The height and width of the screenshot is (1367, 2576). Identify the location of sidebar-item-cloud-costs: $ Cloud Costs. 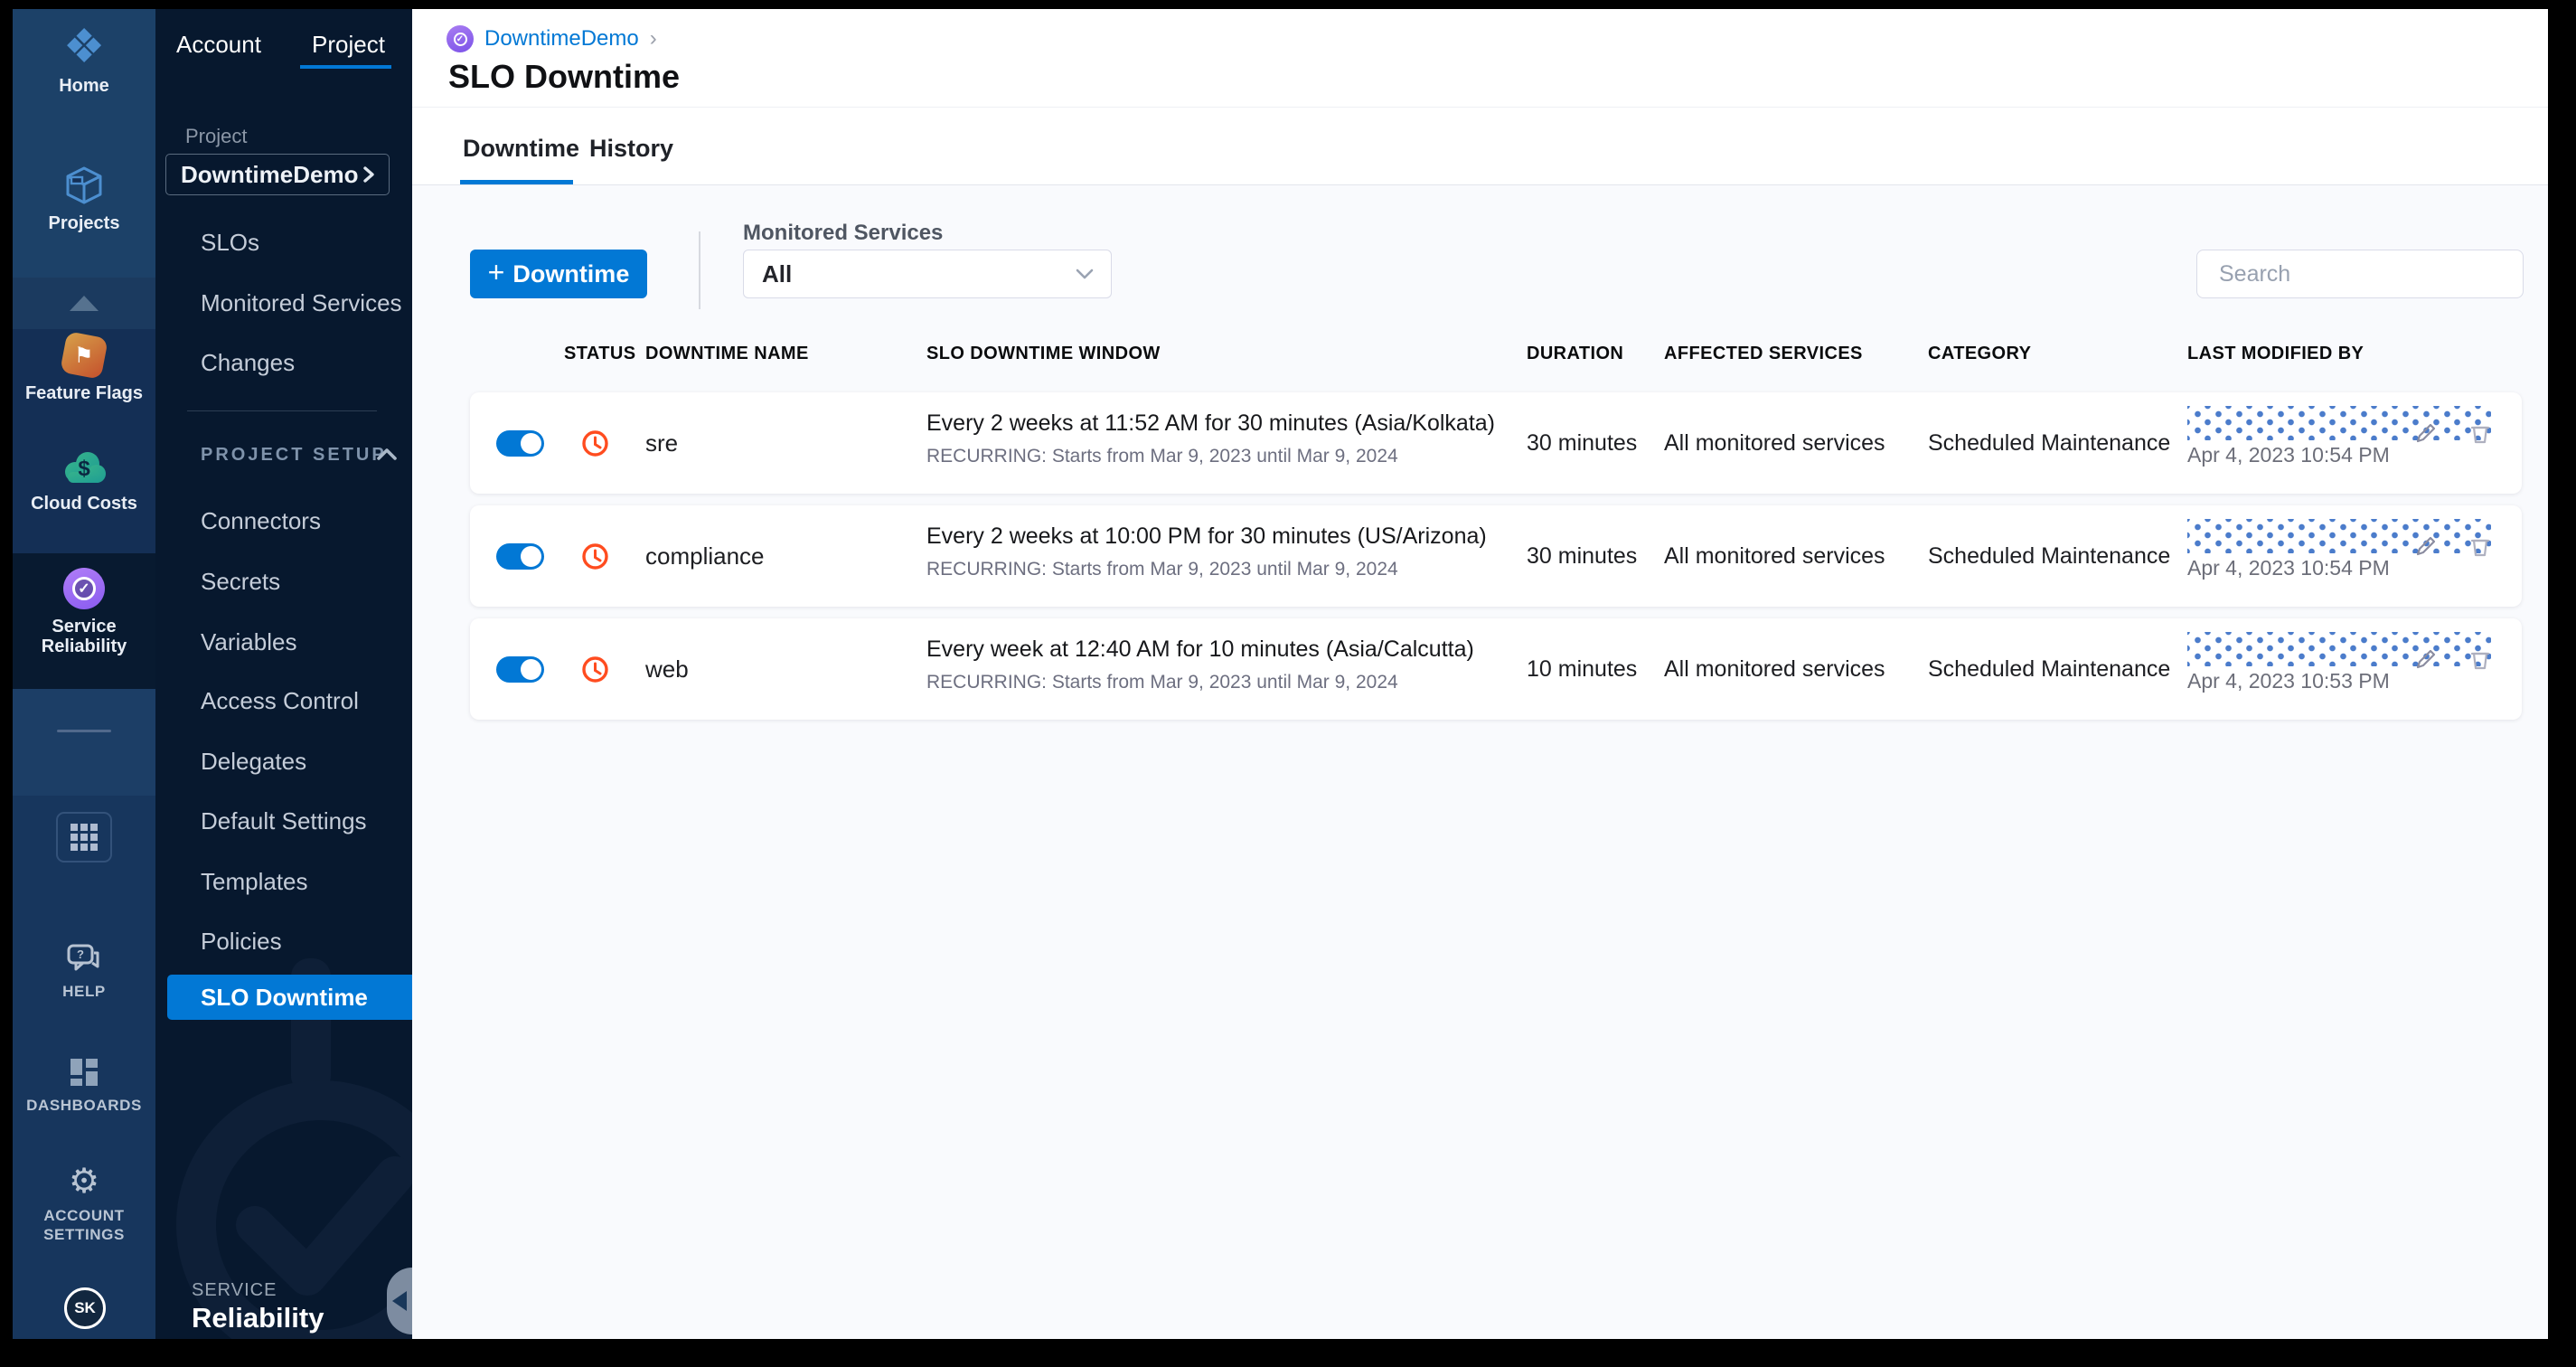
(84, 482).